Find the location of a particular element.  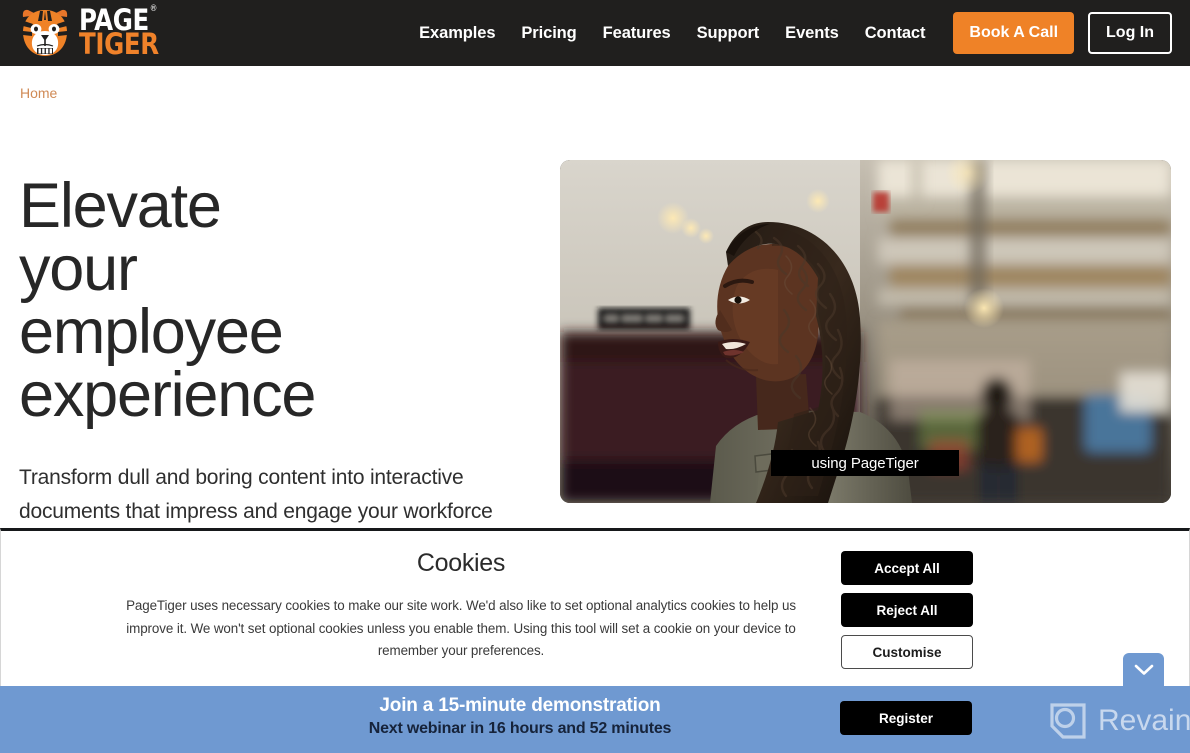

breadcrumb: Home is located at coordinates (38, 93).